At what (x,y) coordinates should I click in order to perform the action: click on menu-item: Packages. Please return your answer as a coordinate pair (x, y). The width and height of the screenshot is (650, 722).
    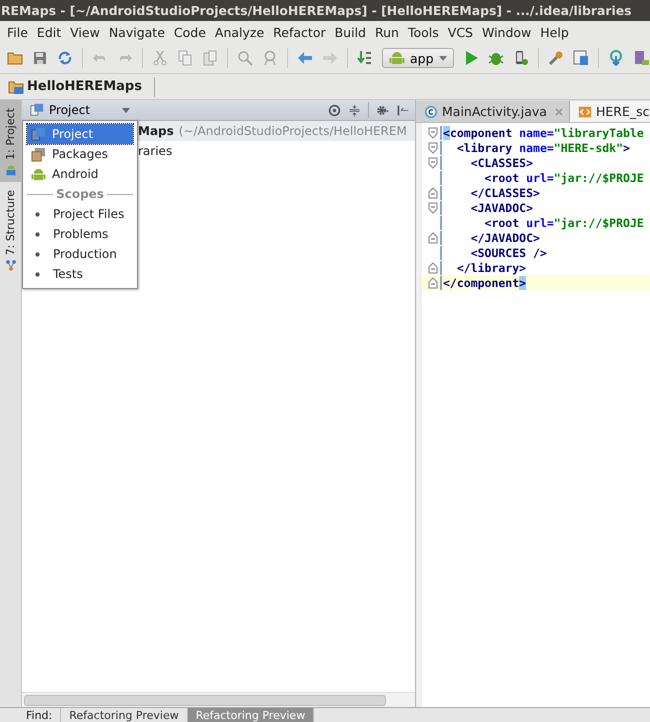
    Looking at the image, I should click on (80, 154).